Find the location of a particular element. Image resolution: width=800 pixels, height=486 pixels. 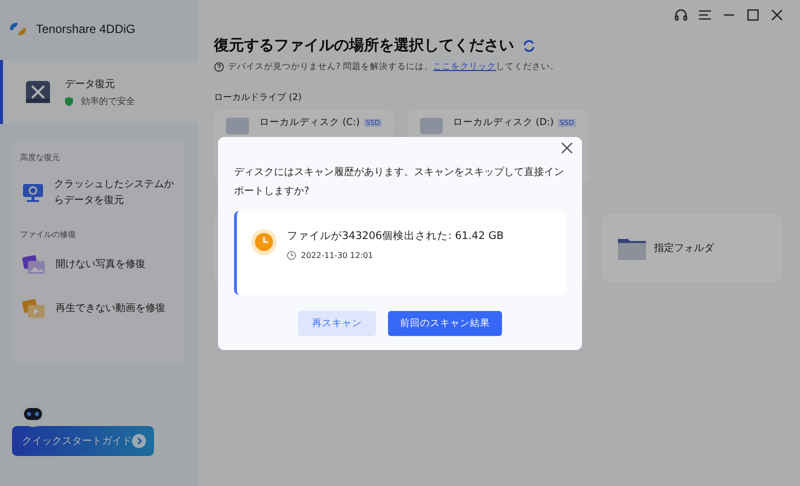

section-heading: ファイルの修復 is located at coordinates (48, 234).